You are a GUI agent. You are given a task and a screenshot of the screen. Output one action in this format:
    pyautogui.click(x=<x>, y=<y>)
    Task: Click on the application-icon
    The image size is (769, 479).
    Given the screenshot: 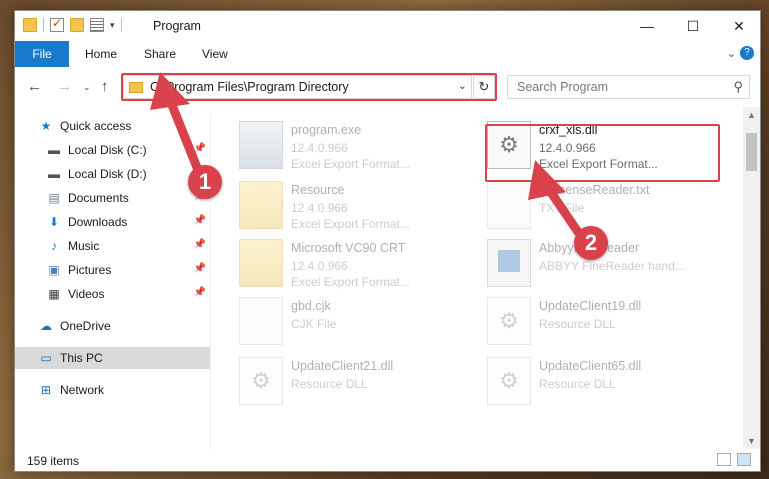 What is the action you would take?
    pyautogui.click(x=509, y=263)
    